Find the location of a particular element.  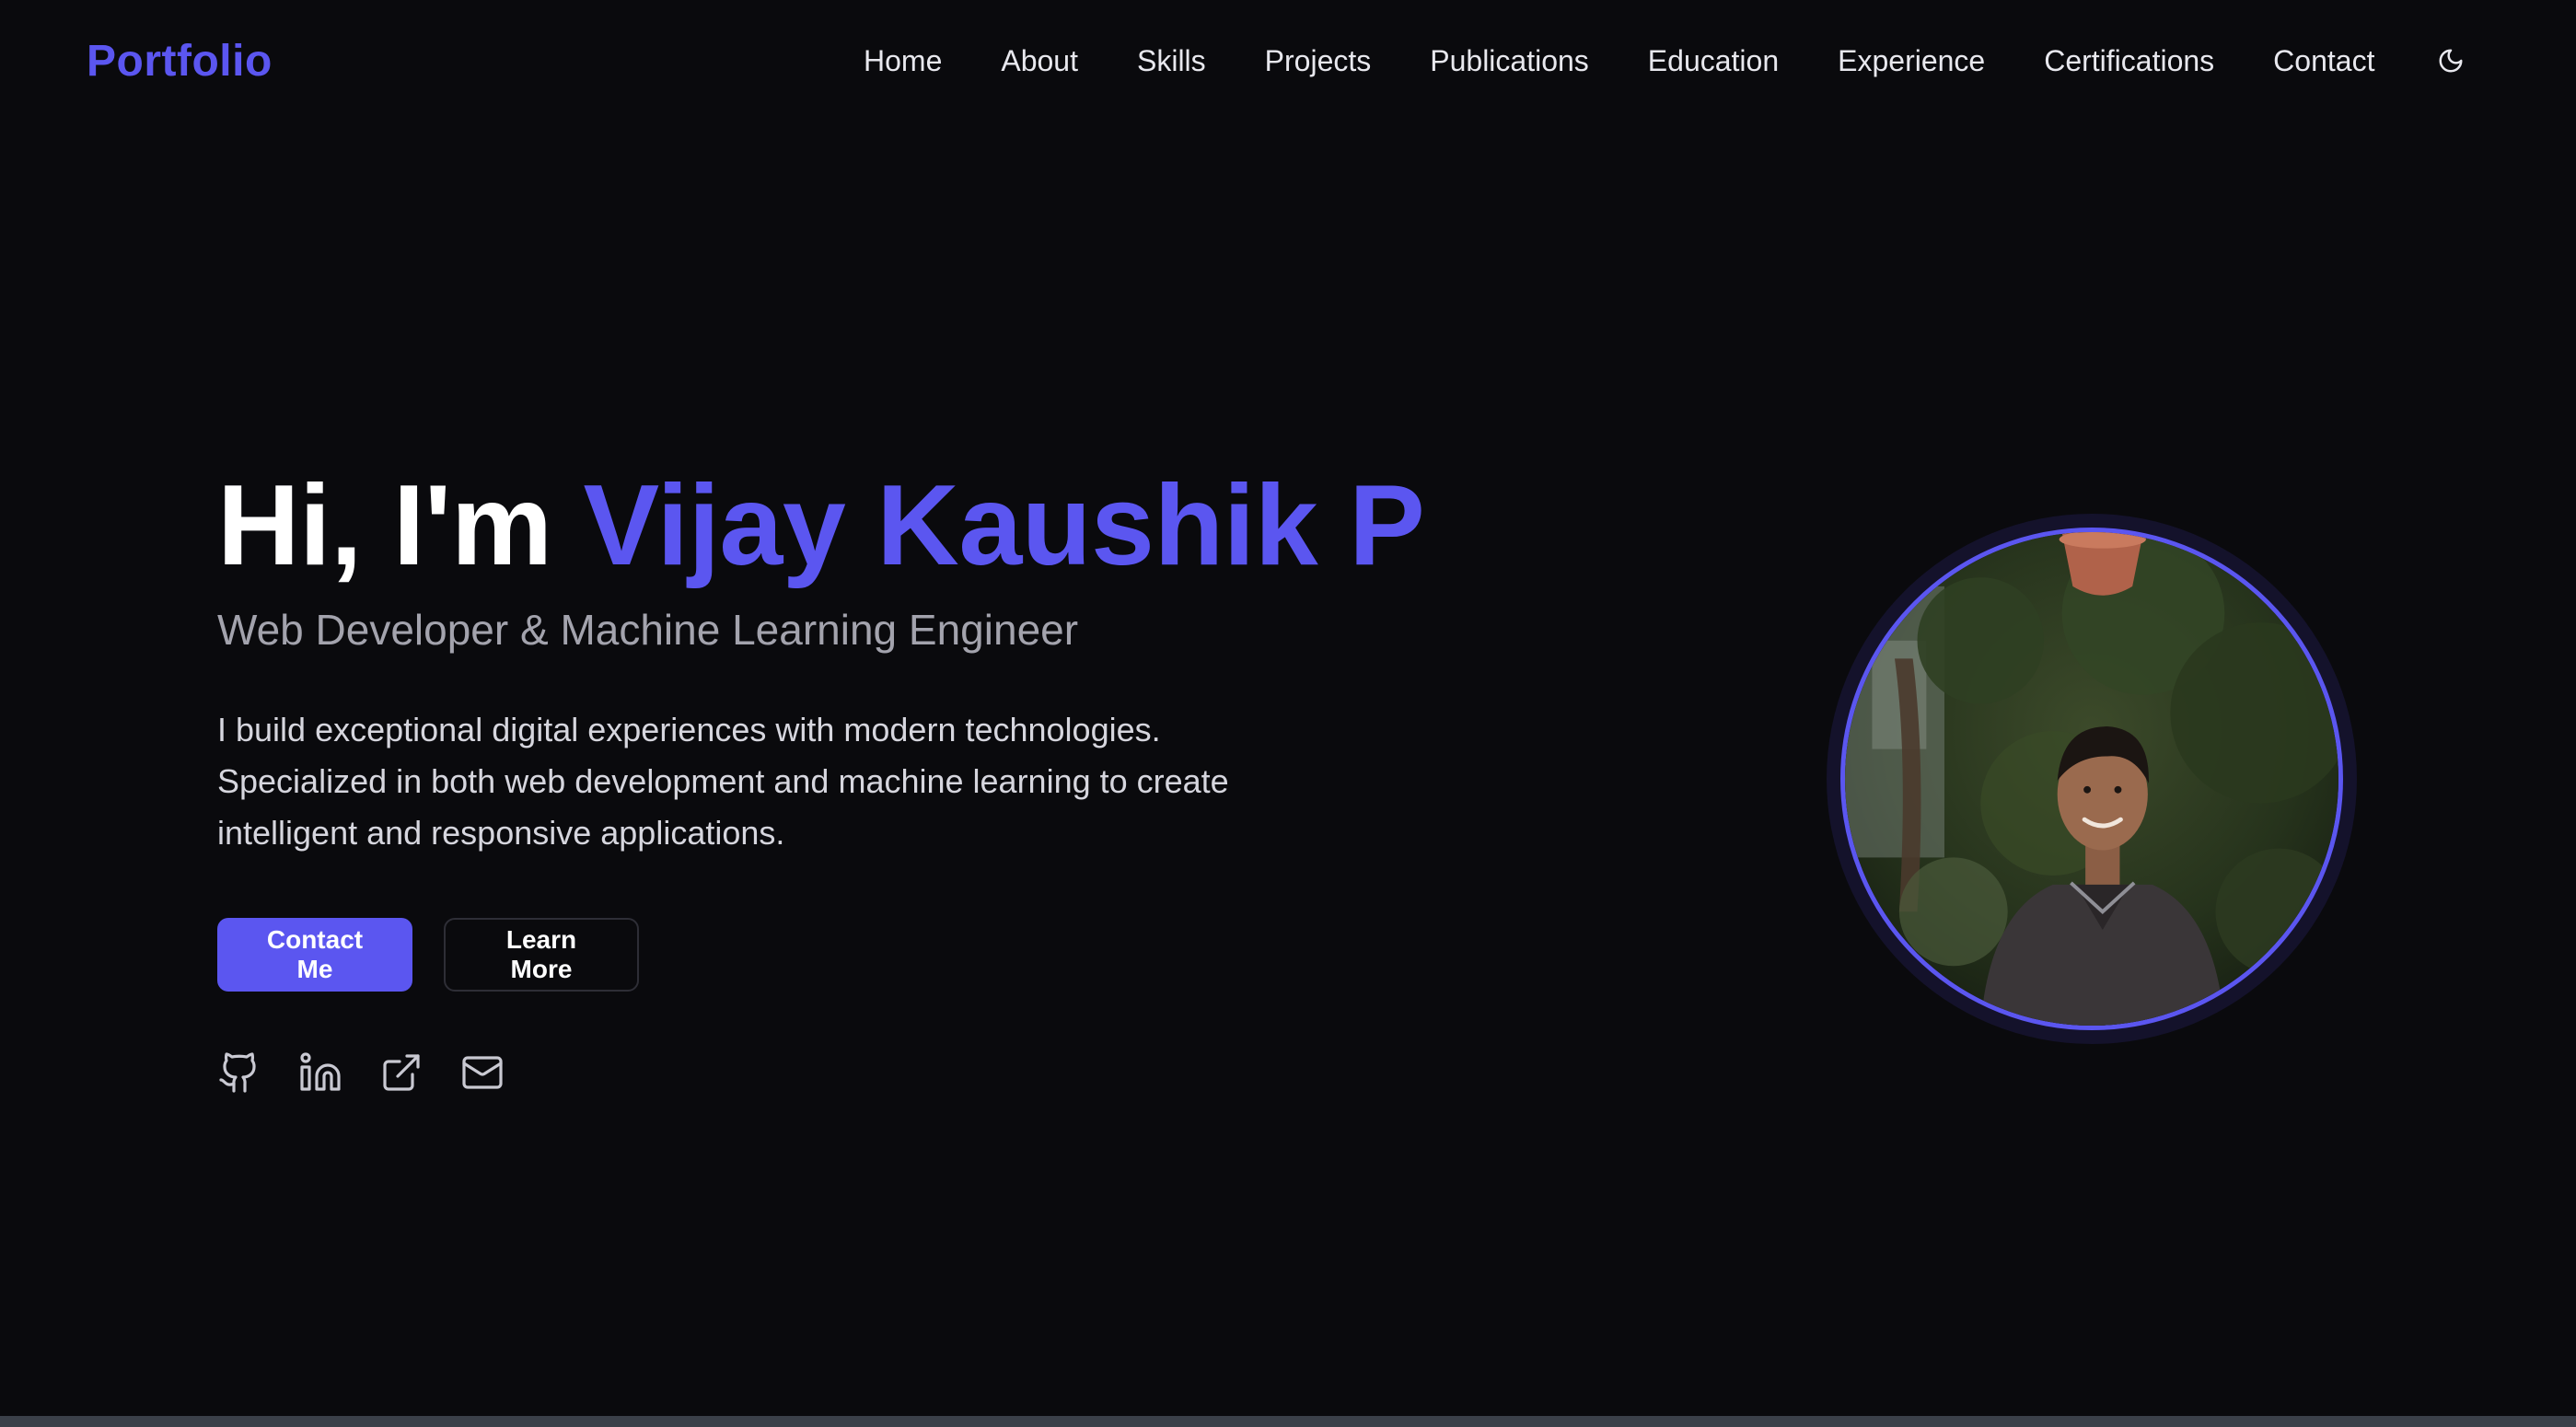

hero-name: Vijay Kaushik P is located at coordinates (1004, 525).